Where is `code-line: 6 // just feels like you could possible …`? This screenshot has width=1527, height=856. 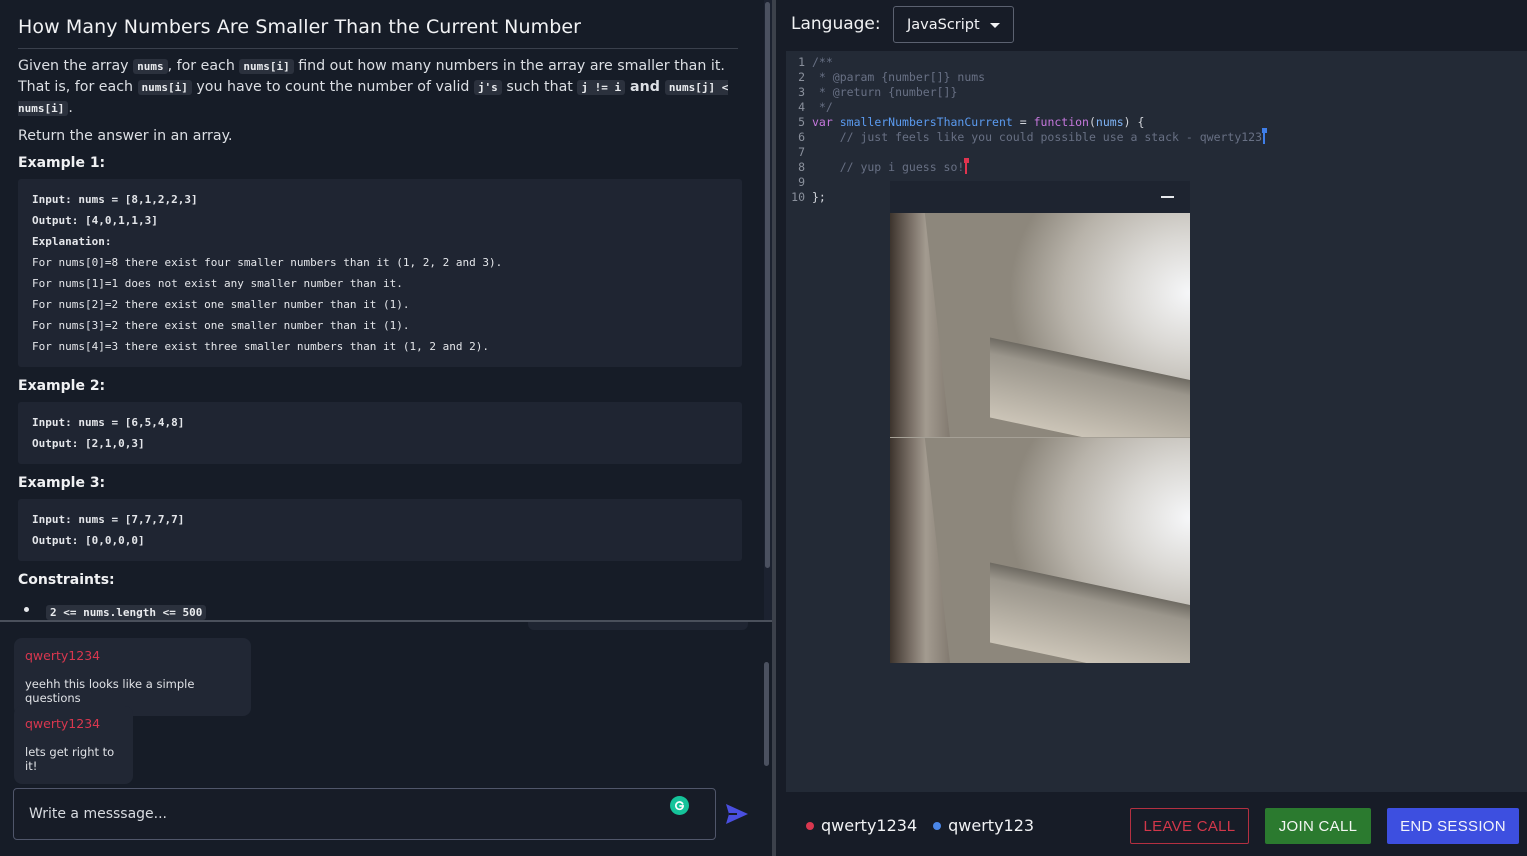 code-line: 6 // just feels like you could possible … is located at coordinates (1027, 136).